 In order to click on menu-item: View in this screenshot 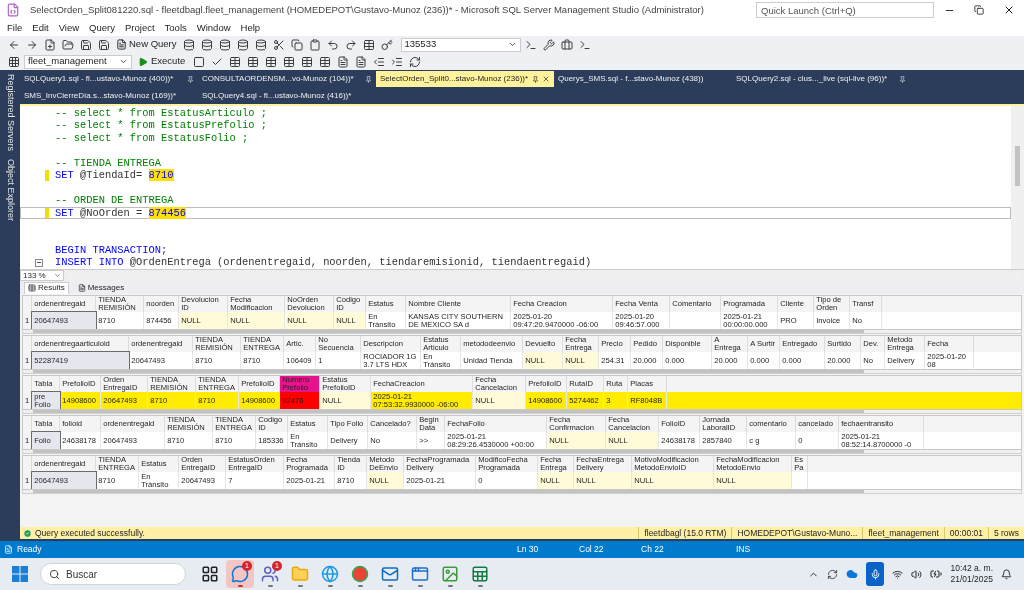, I will do `click(69, 28)`.